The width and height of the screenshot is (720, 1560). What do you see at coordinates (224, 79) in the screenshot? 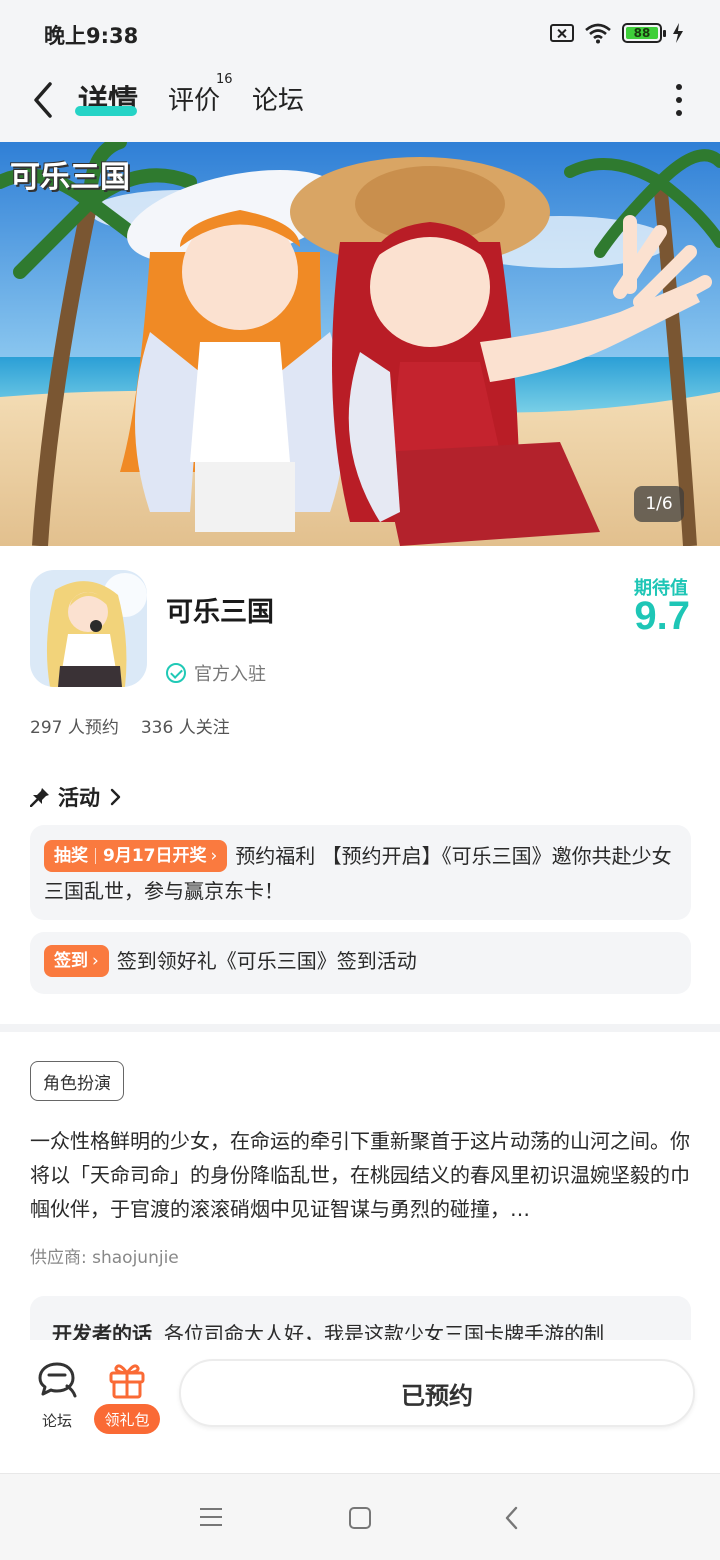
I see `review-count-badge: 16` at bounding box center [224, 79].